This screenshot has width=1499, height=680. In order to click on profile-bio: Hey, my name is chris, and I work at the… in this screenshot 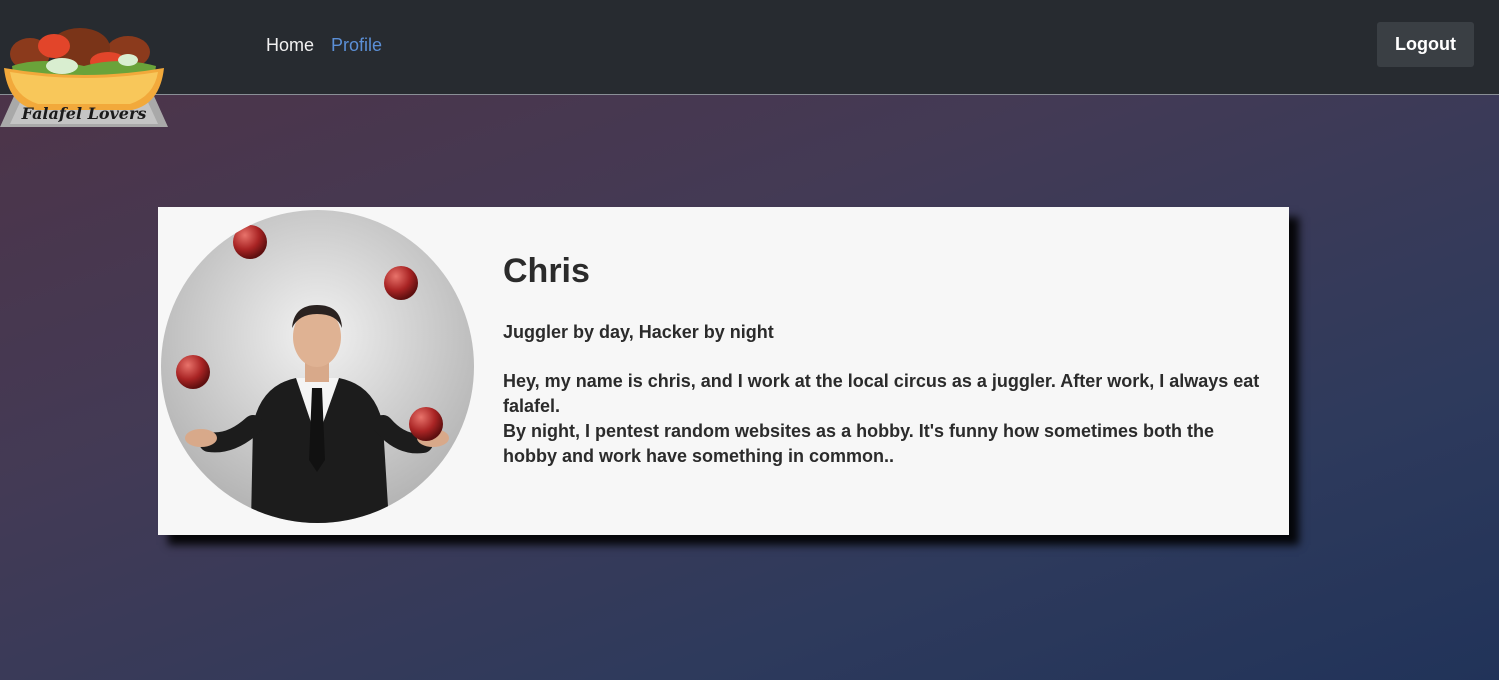, I will do `click(883, 419)`.